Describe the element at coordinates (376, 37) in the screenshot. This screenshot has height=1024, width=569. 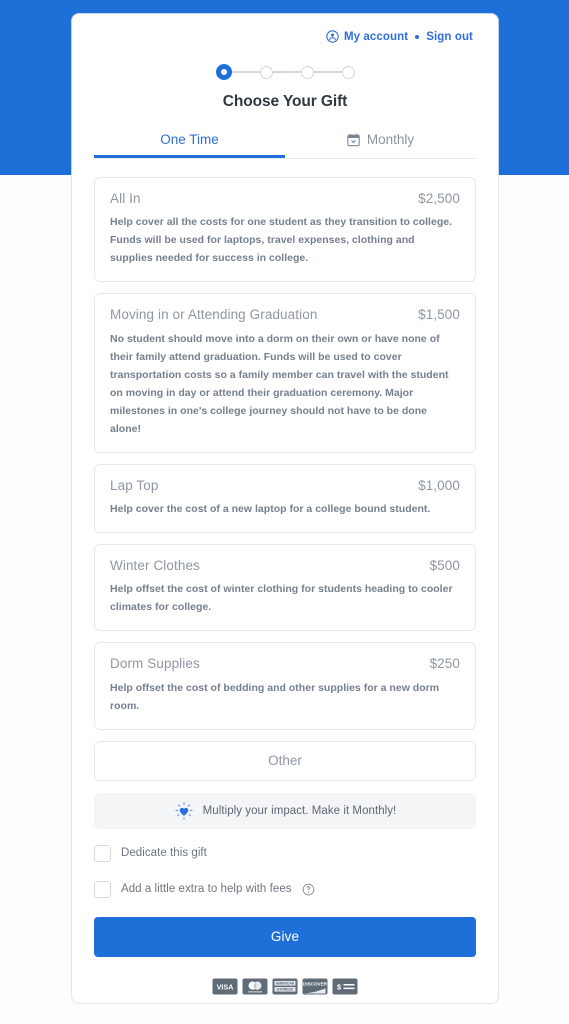
I see `my-account-link: My account` at that location.